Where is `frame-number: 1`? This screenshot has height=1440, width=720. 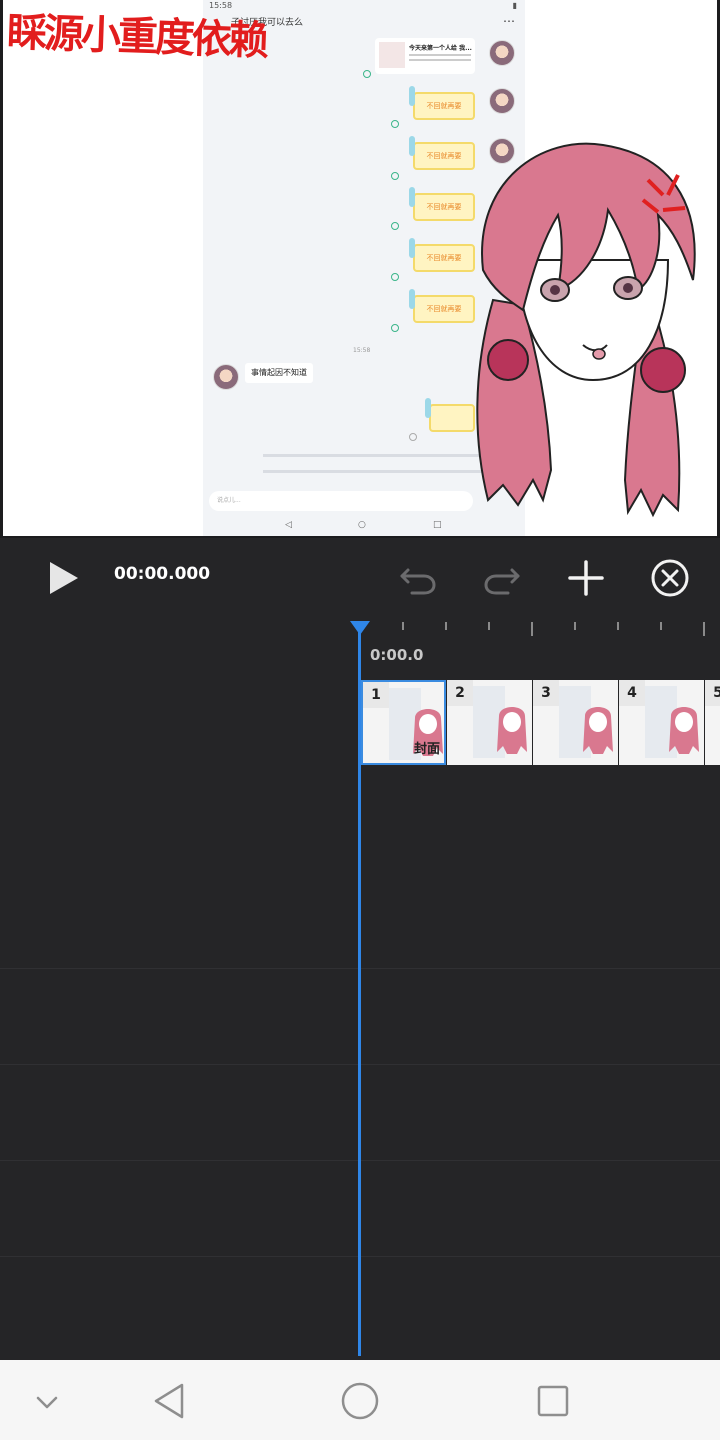
frame-number: 1 is located at coordinates (376, 695).